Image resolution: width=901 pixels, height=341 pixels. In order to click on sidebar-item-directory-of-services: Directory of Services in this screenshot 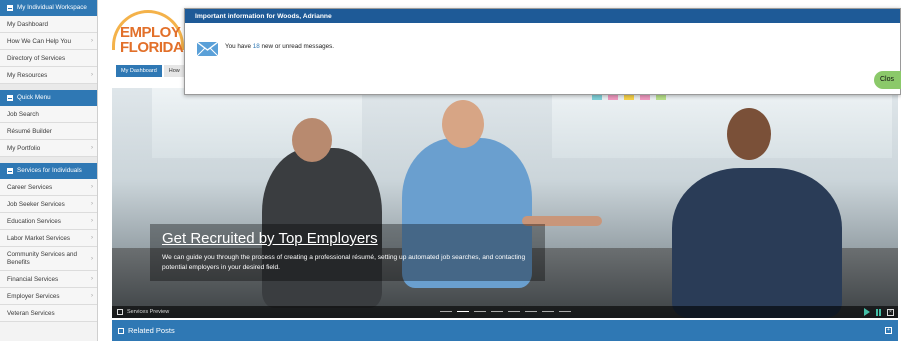, I will do `click(48, 58)`.